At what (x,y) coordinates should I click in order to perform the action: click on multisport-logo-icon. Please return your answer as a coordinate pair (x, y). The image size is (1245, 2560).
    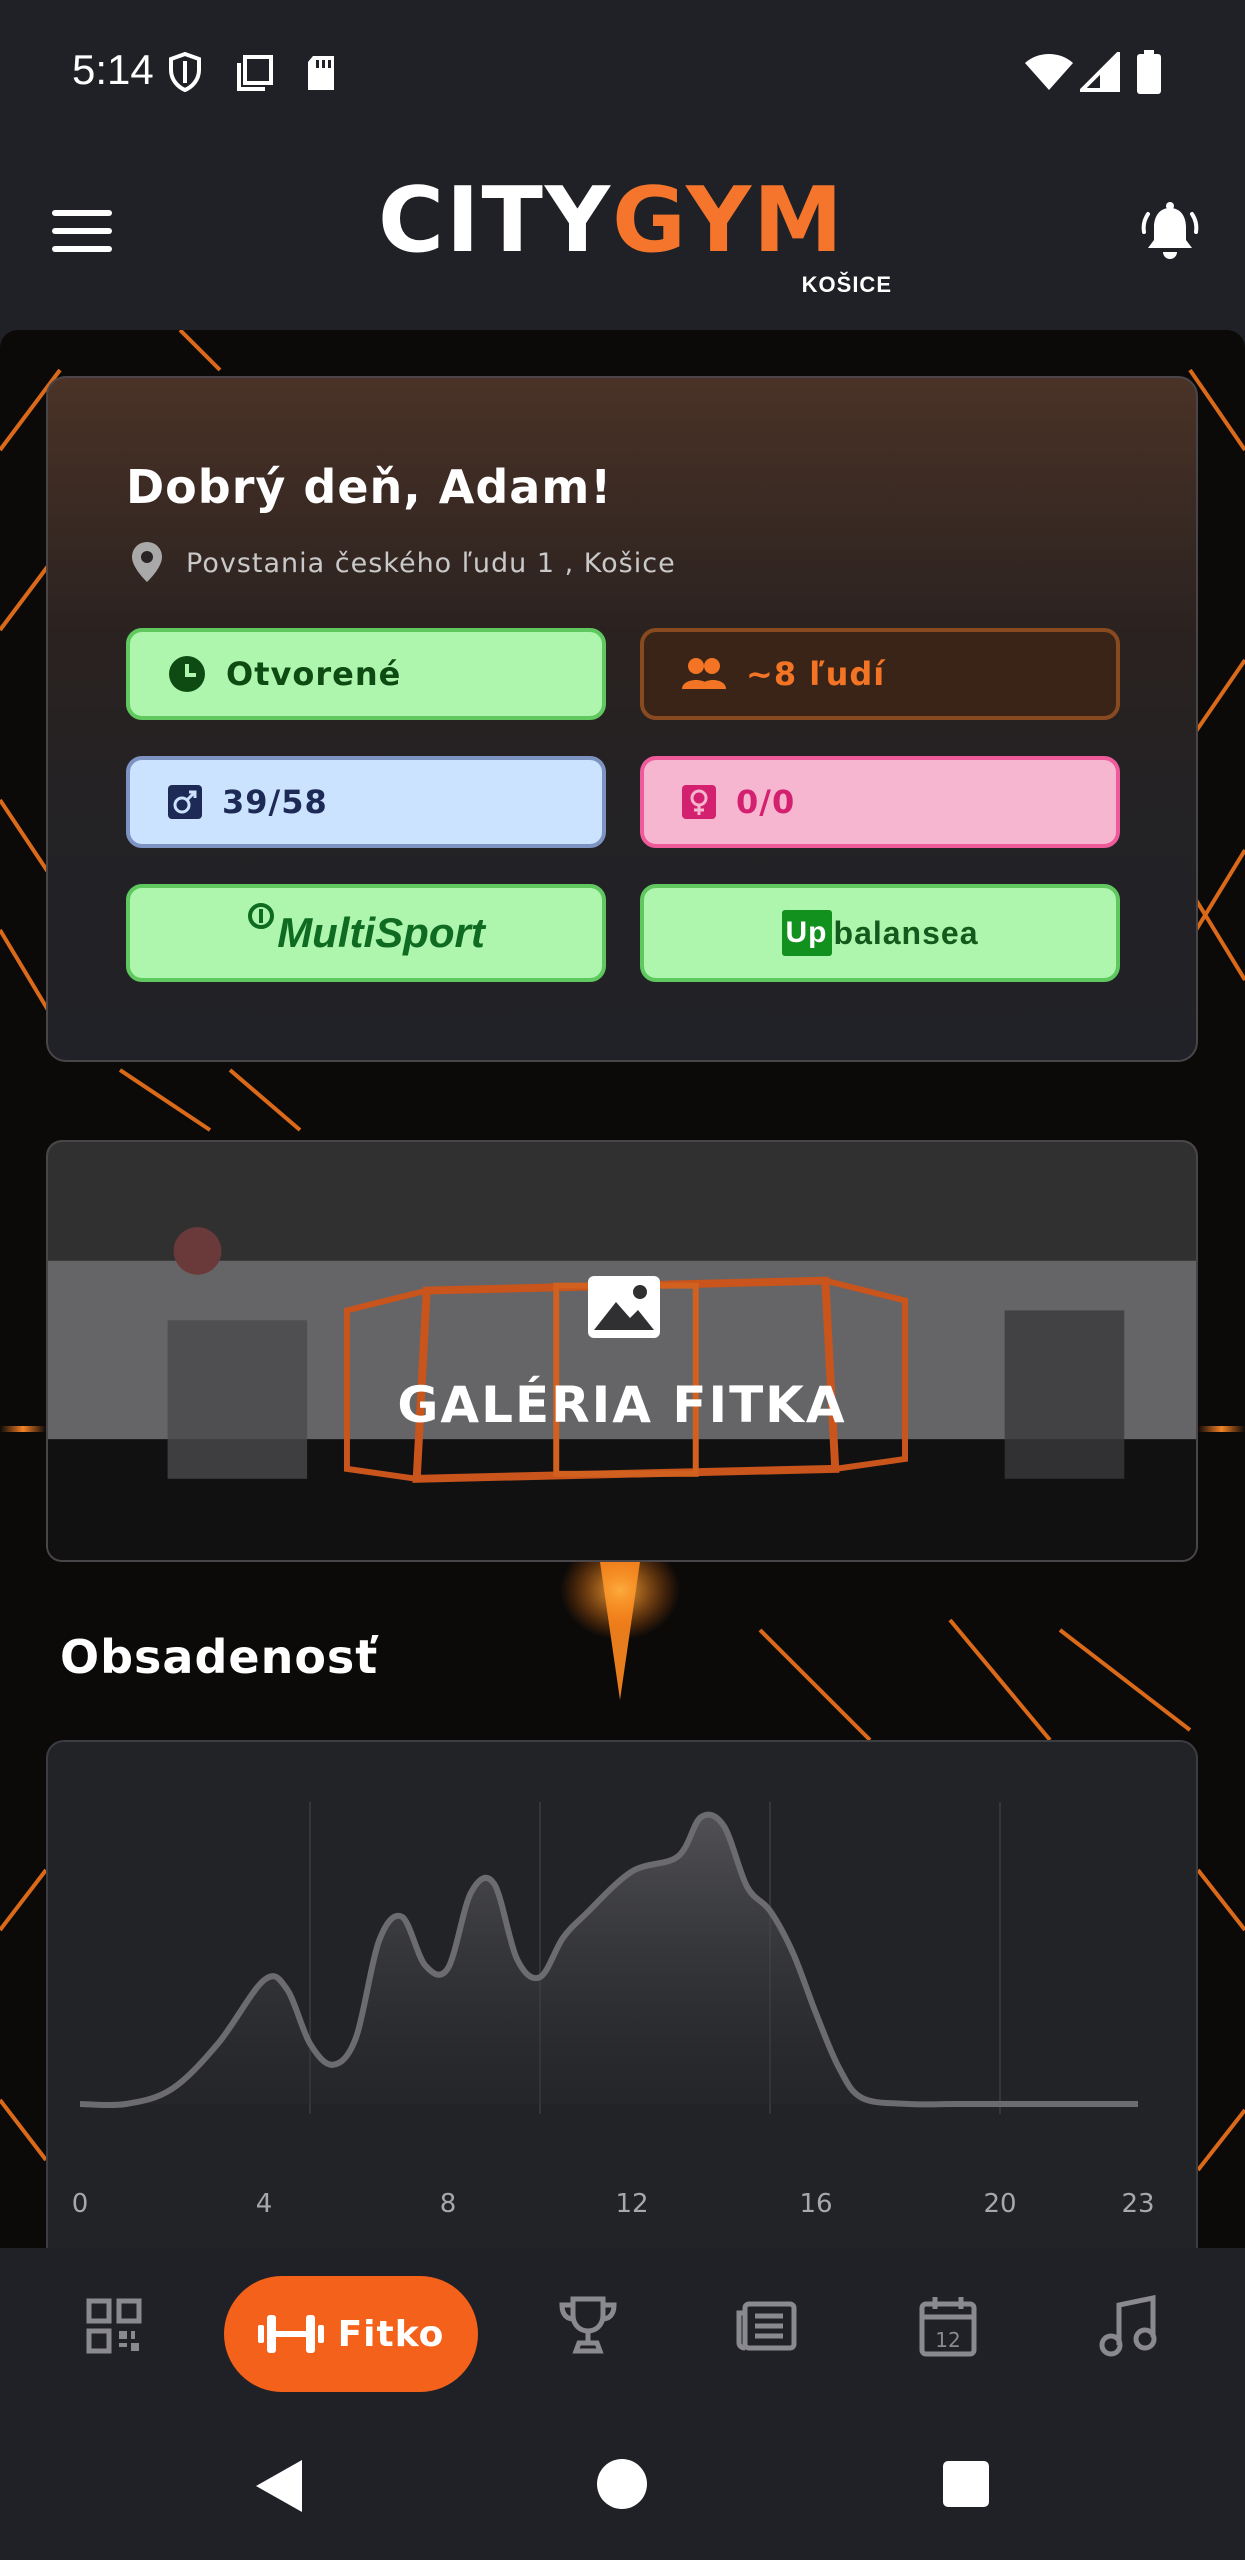
    Looking at the image, I should click on (261, 916).